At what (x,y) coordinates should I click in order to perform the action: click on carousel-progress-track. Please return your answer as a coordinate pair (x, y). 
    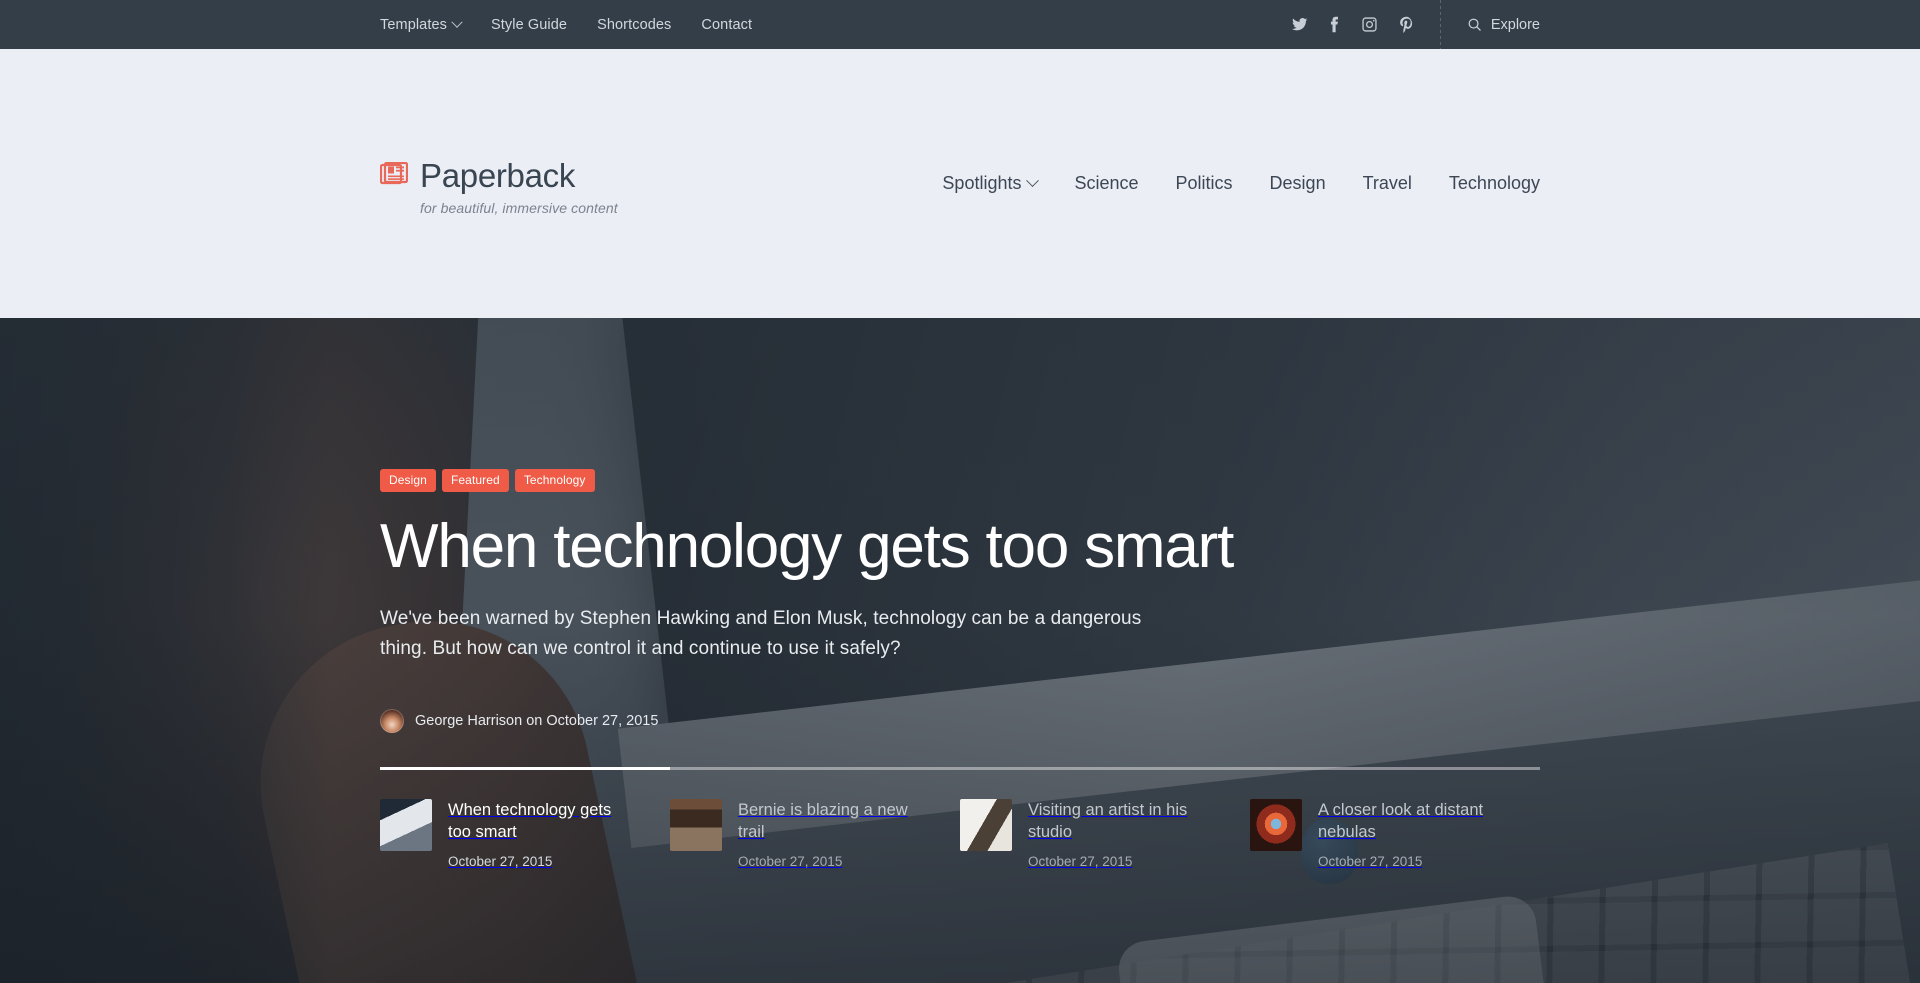
    Looking at the image, I should click on (960, 768).